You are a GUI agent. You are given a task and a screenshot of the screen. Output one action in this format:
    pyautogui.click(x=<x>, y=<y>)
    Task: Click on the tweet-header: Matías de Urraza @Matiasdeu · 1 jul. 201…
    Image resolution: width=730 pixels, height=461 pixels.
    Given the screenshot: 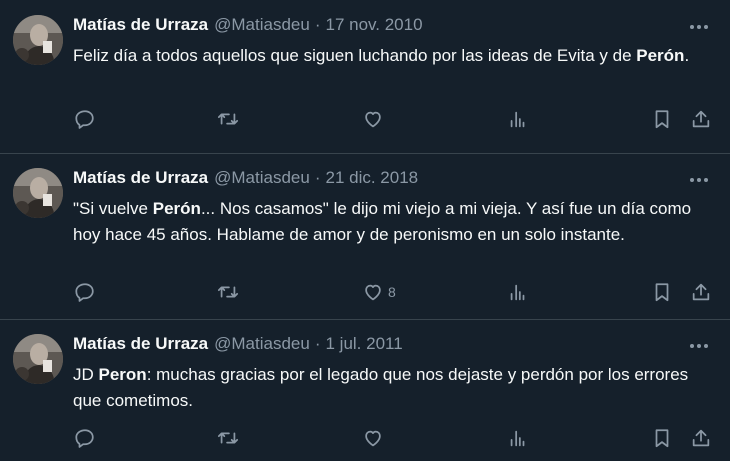 What is the action you would take?
    pyautogui.click(x=238, y=345)
    